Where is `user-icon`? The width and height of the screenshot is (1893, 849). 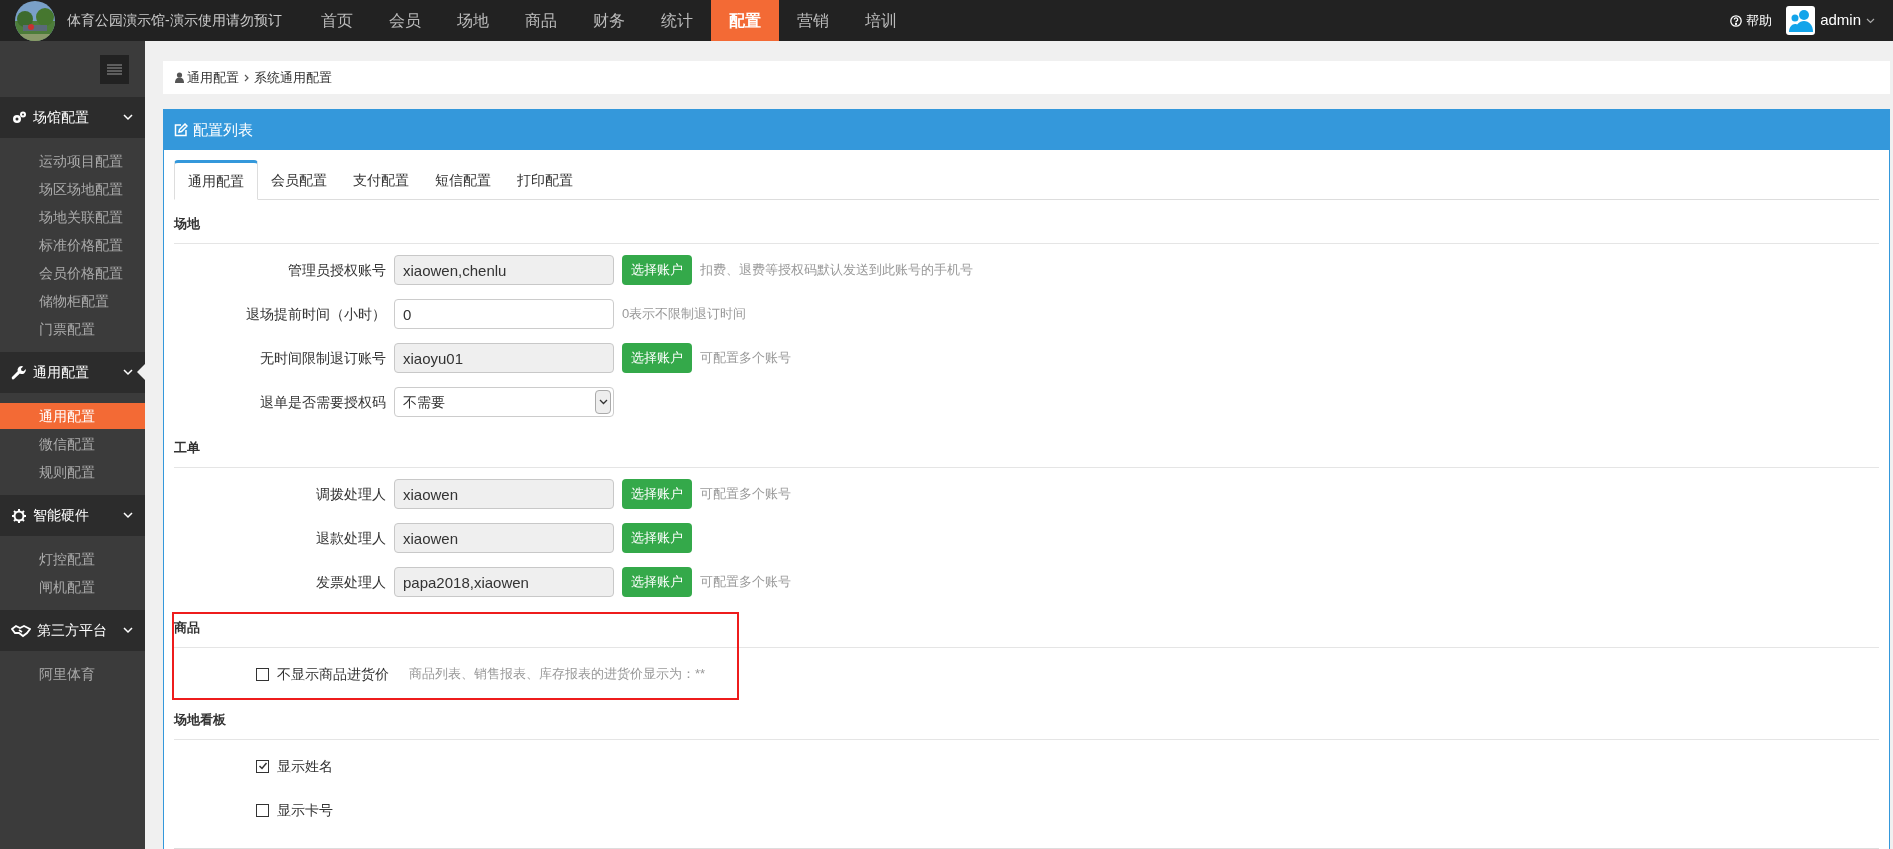 user-icon is located at coordinates (179, 77).